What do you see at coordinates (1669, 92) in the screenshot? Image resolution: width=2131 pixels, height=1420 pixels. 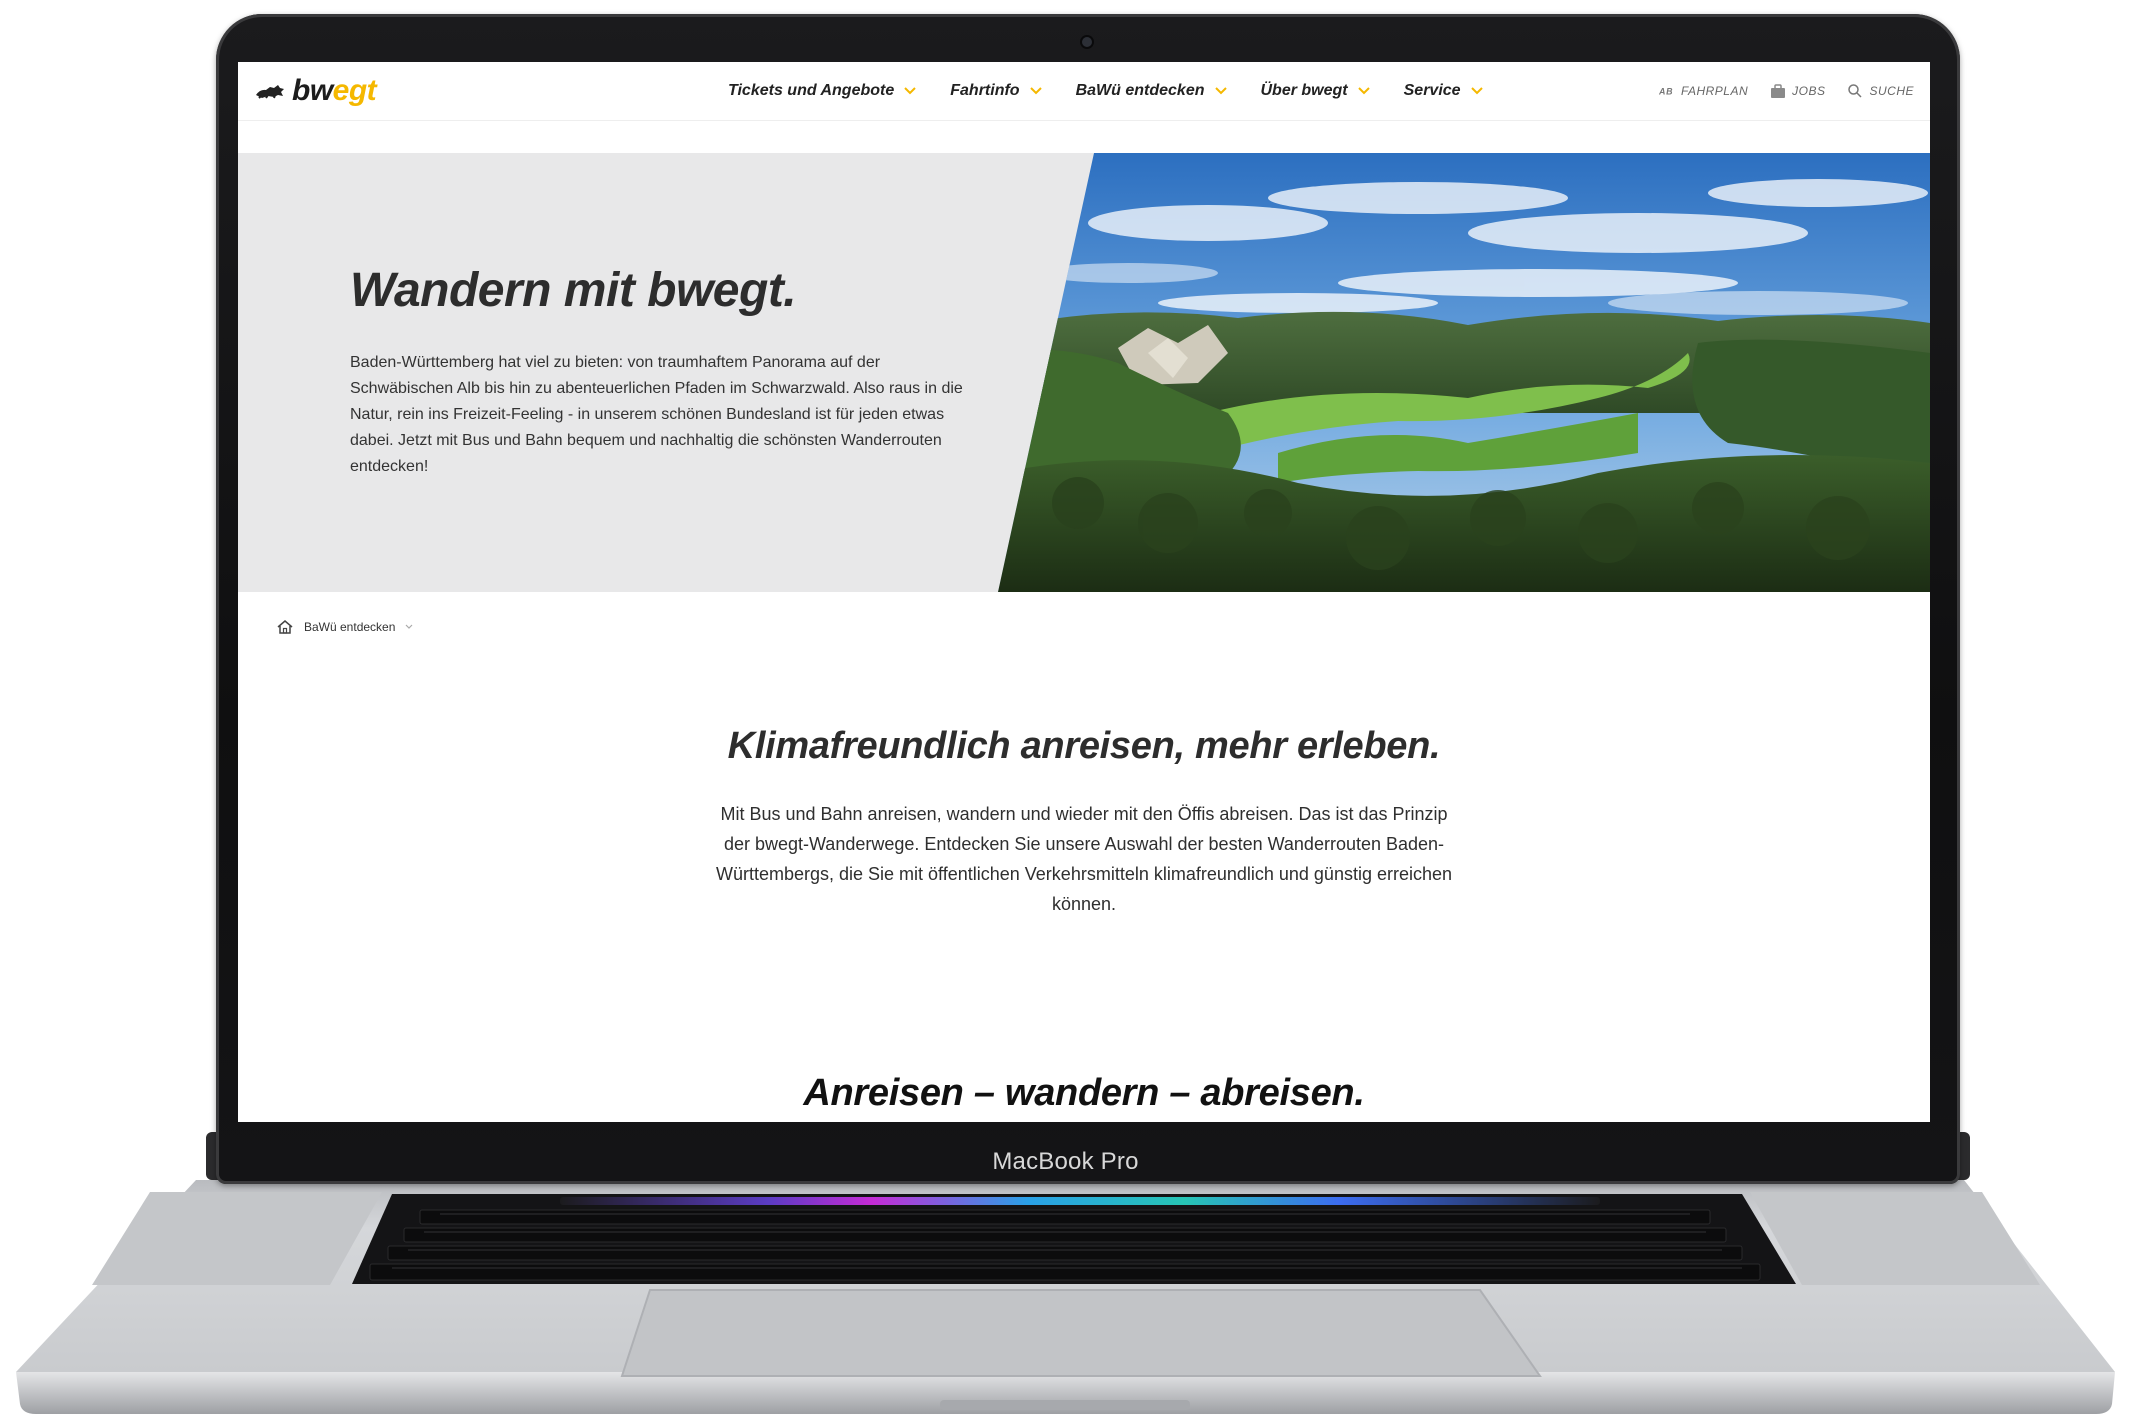 I see `svg-text: B` at bounding box center [1669, 92].